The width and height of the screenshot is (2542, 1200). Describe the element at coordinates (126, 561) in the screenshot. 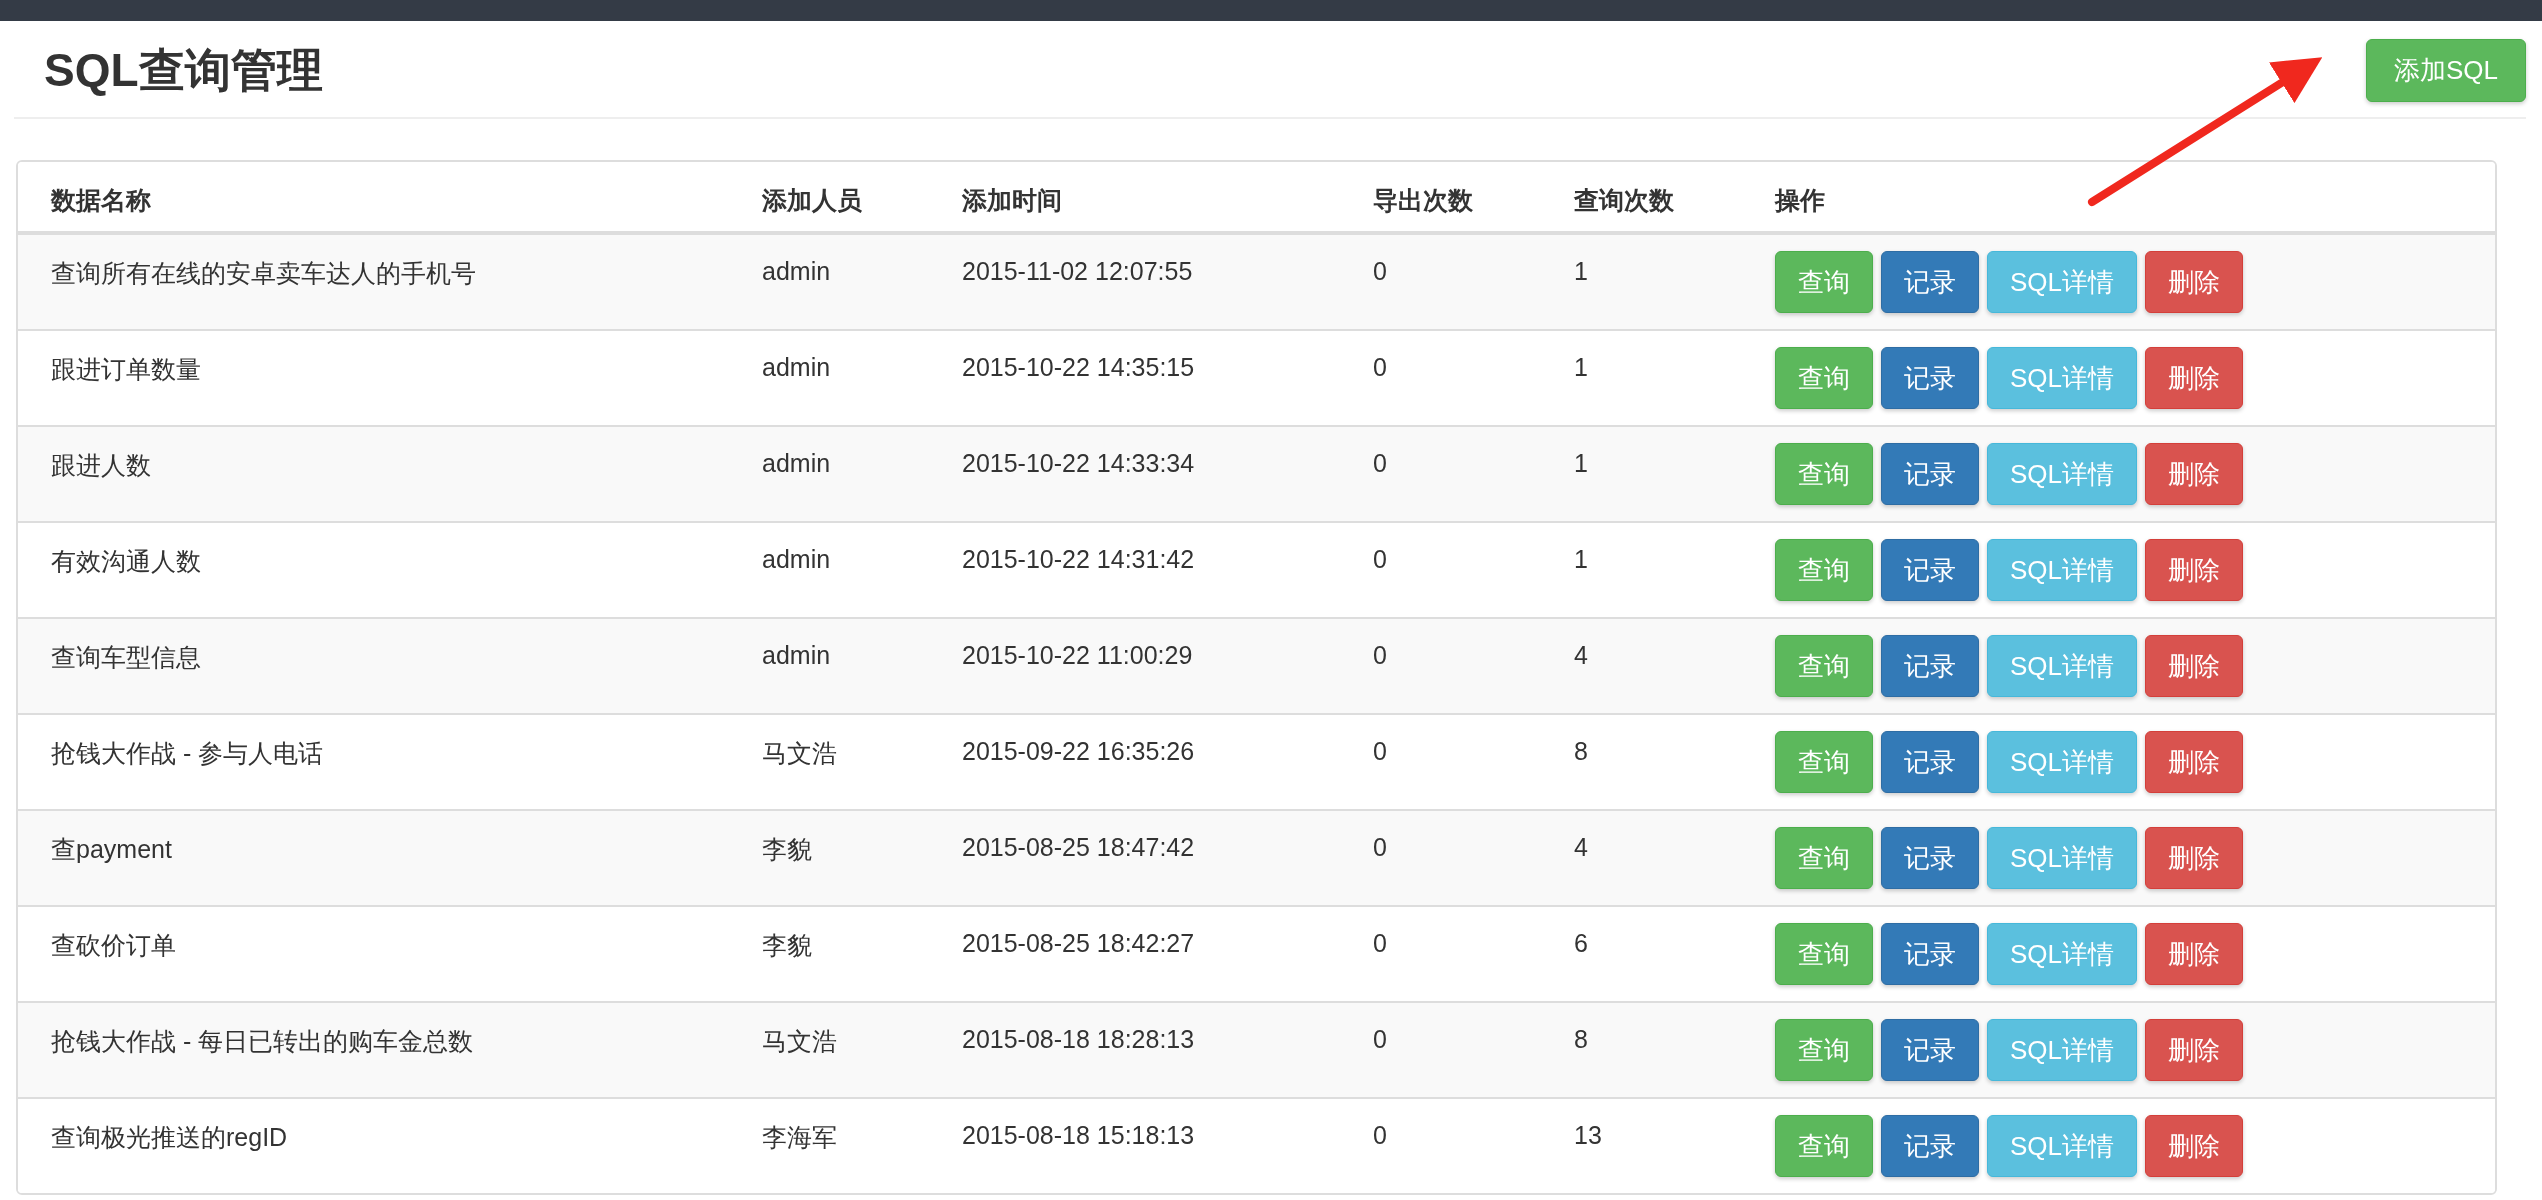

I see `table-cell-text: 有效沟通人数` at that location.